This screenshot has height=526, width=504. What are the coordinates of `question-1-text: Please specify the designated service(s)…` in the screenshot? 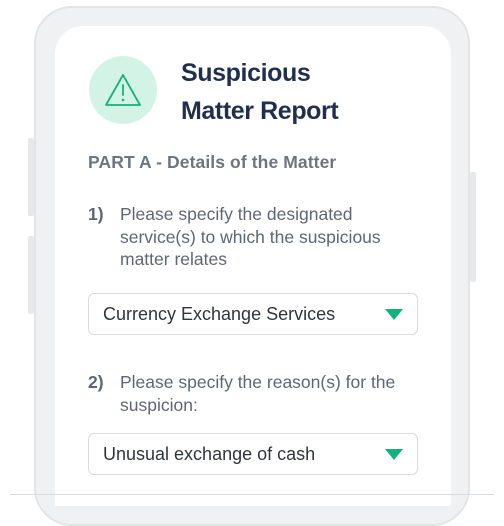 It's located at (250, 236).